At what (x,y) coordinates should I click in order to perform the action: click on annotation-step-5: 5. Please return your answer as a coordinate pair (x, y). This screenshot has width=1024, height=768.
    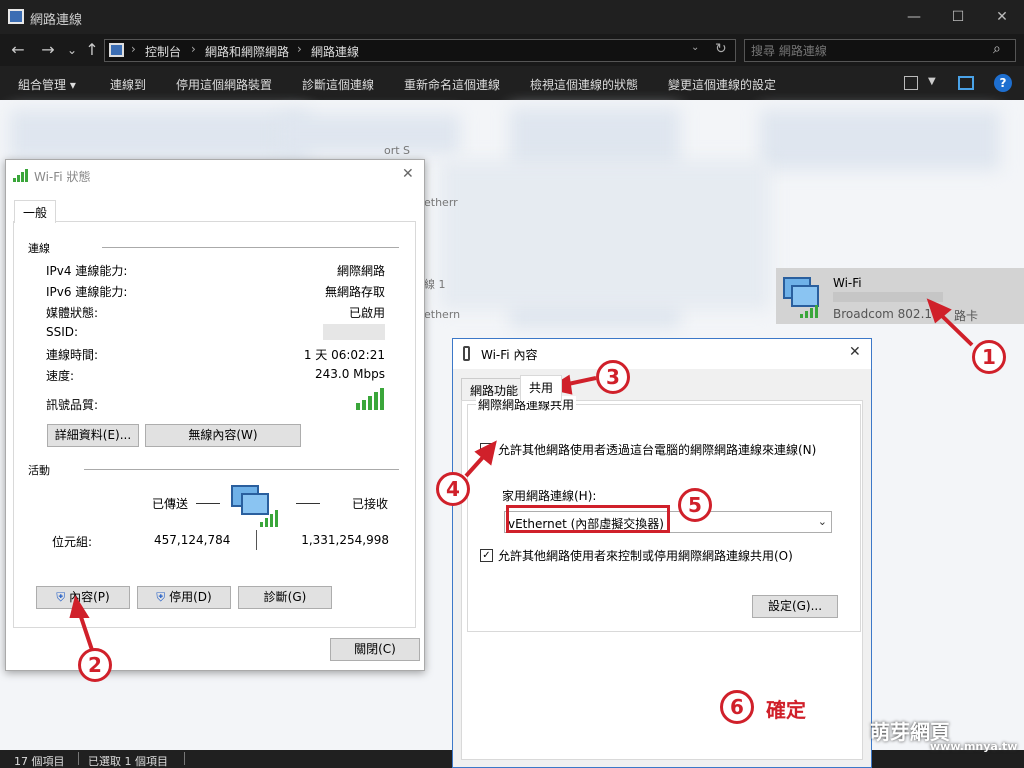
    Looking at the image, I should click on (695, 505).